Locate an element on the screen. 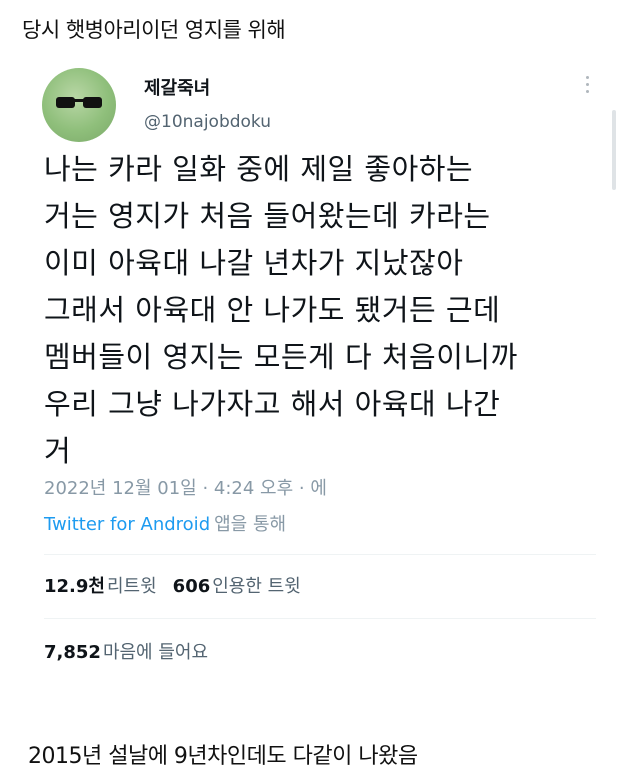  avatar is located at coordinates (79, 105).